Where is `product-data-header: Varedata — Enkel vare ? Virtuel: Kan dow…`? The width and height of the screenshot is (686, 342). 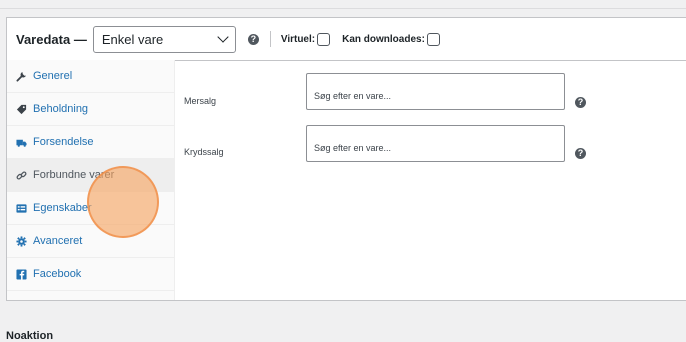 product-data-header: Varedata — Enkel vare ? Virtuel: Kan dow… is located at coordinates (346, 39).